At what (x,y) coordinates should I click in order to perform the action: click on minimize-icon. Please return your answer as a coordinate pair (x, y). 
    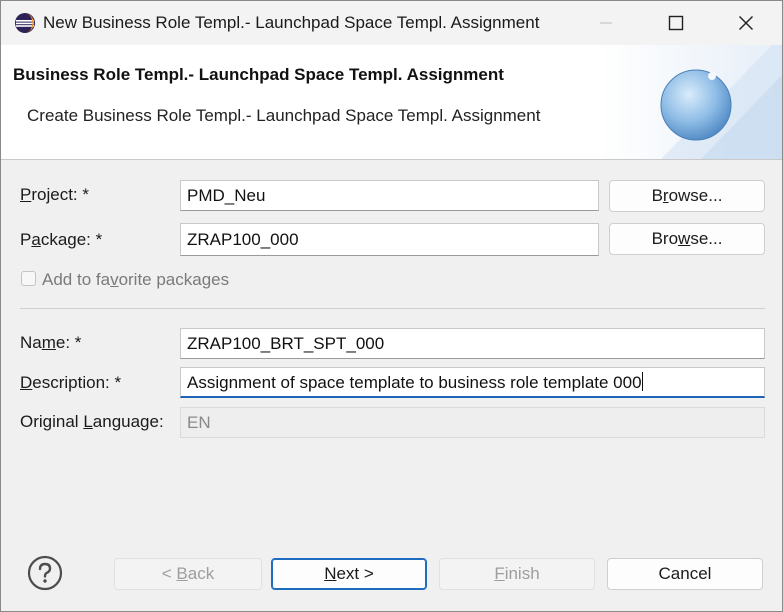
    Looking at the image, I should click on (606, 23).